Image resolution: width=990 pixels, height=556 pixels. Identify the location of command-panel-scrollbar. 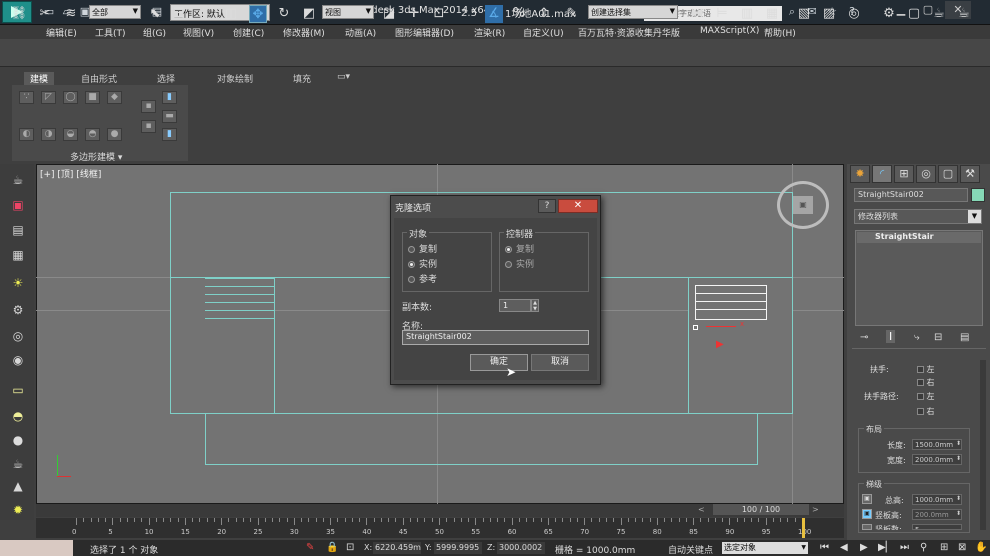
(983, 445).